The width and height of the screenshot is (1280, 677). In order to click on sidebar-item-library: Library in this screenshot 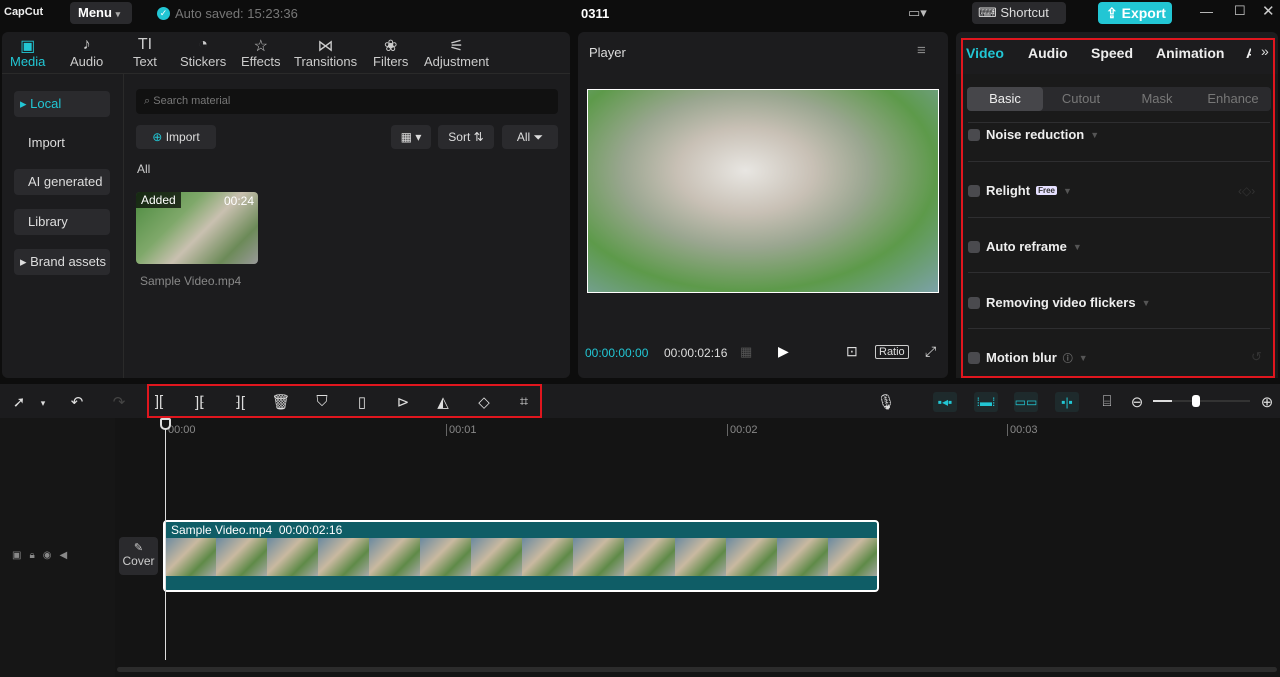, I will do `click(62, 222)`.